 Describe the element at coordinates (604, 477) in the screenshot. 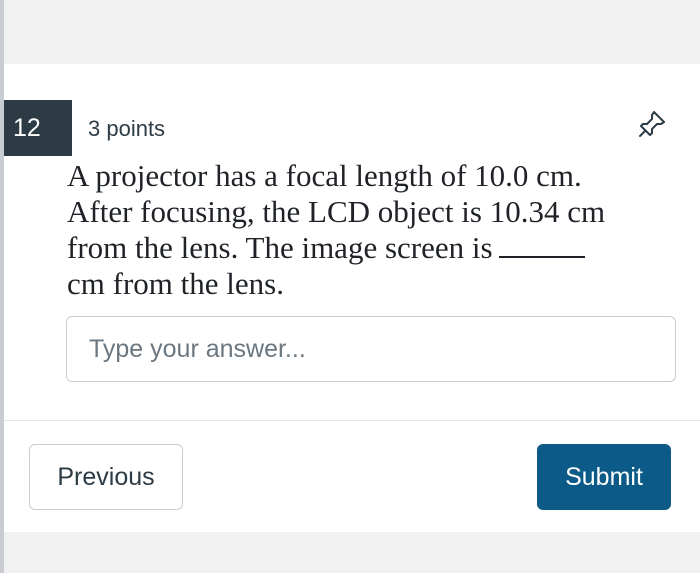

I see `submit-button: Submit` at that location.